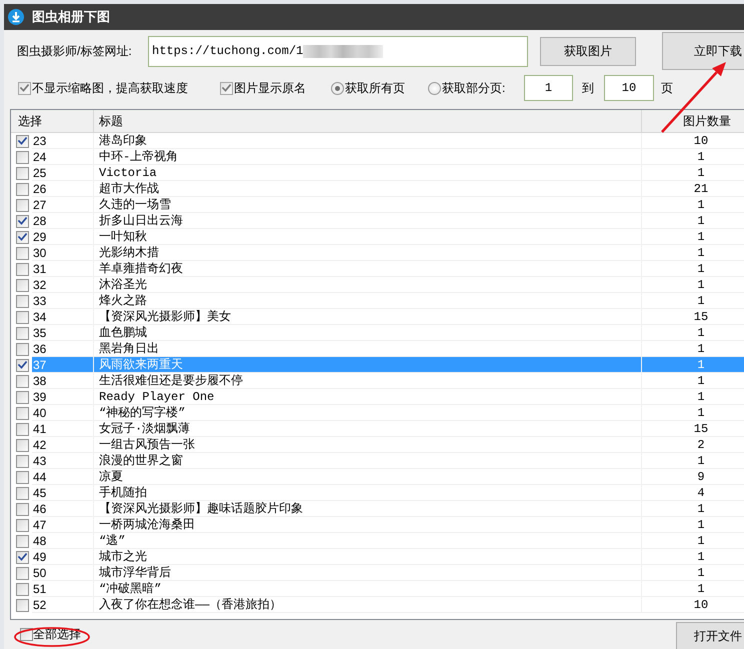 The width and height of the screenshot is (744, 649). Describe the element at coordinates (474, 88) in the screenshot. I see `radio-label: 获取部分页:` at that location.